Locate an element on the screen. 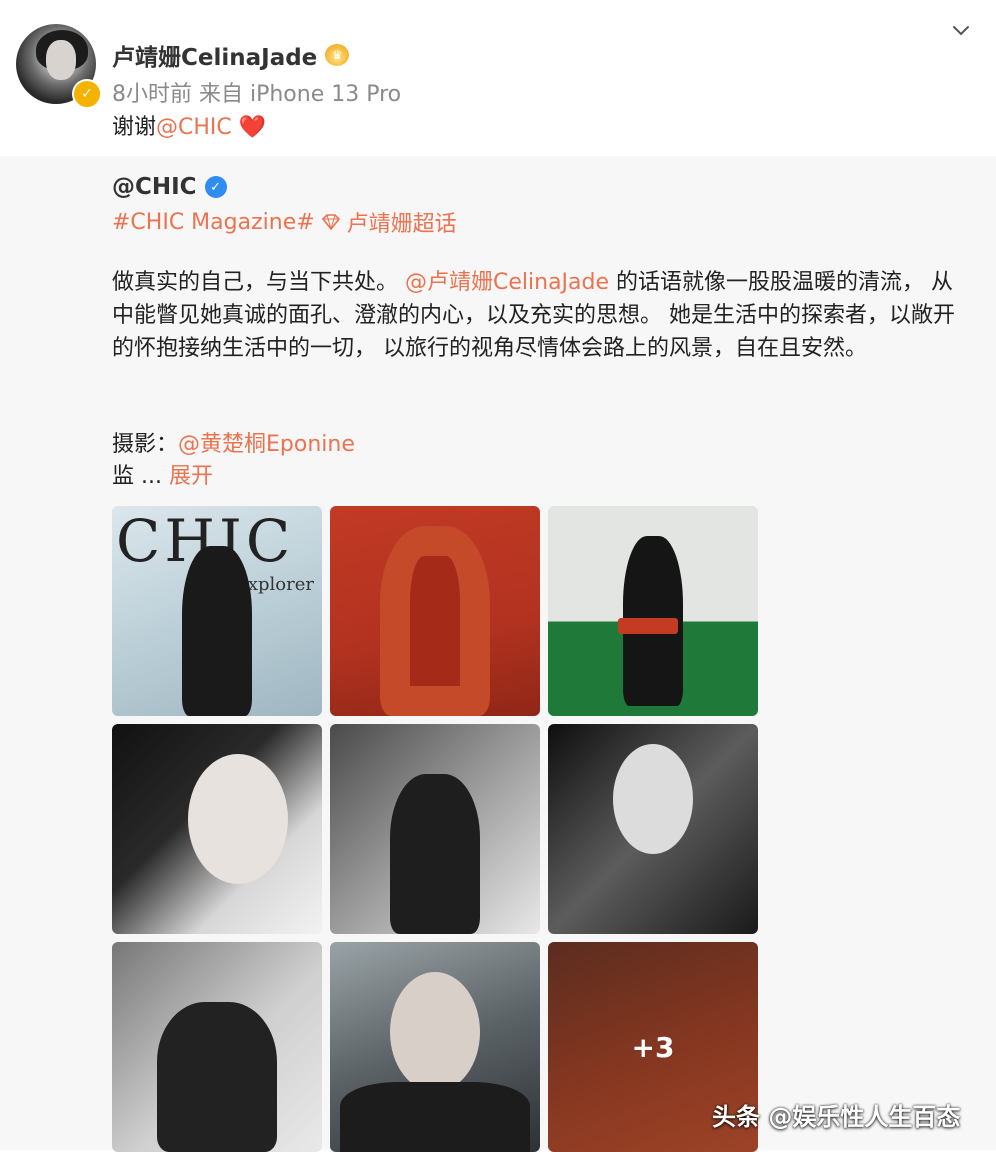  body-part1: 做真实的自己，与当下共处。 is located at coordinates (255, 282).